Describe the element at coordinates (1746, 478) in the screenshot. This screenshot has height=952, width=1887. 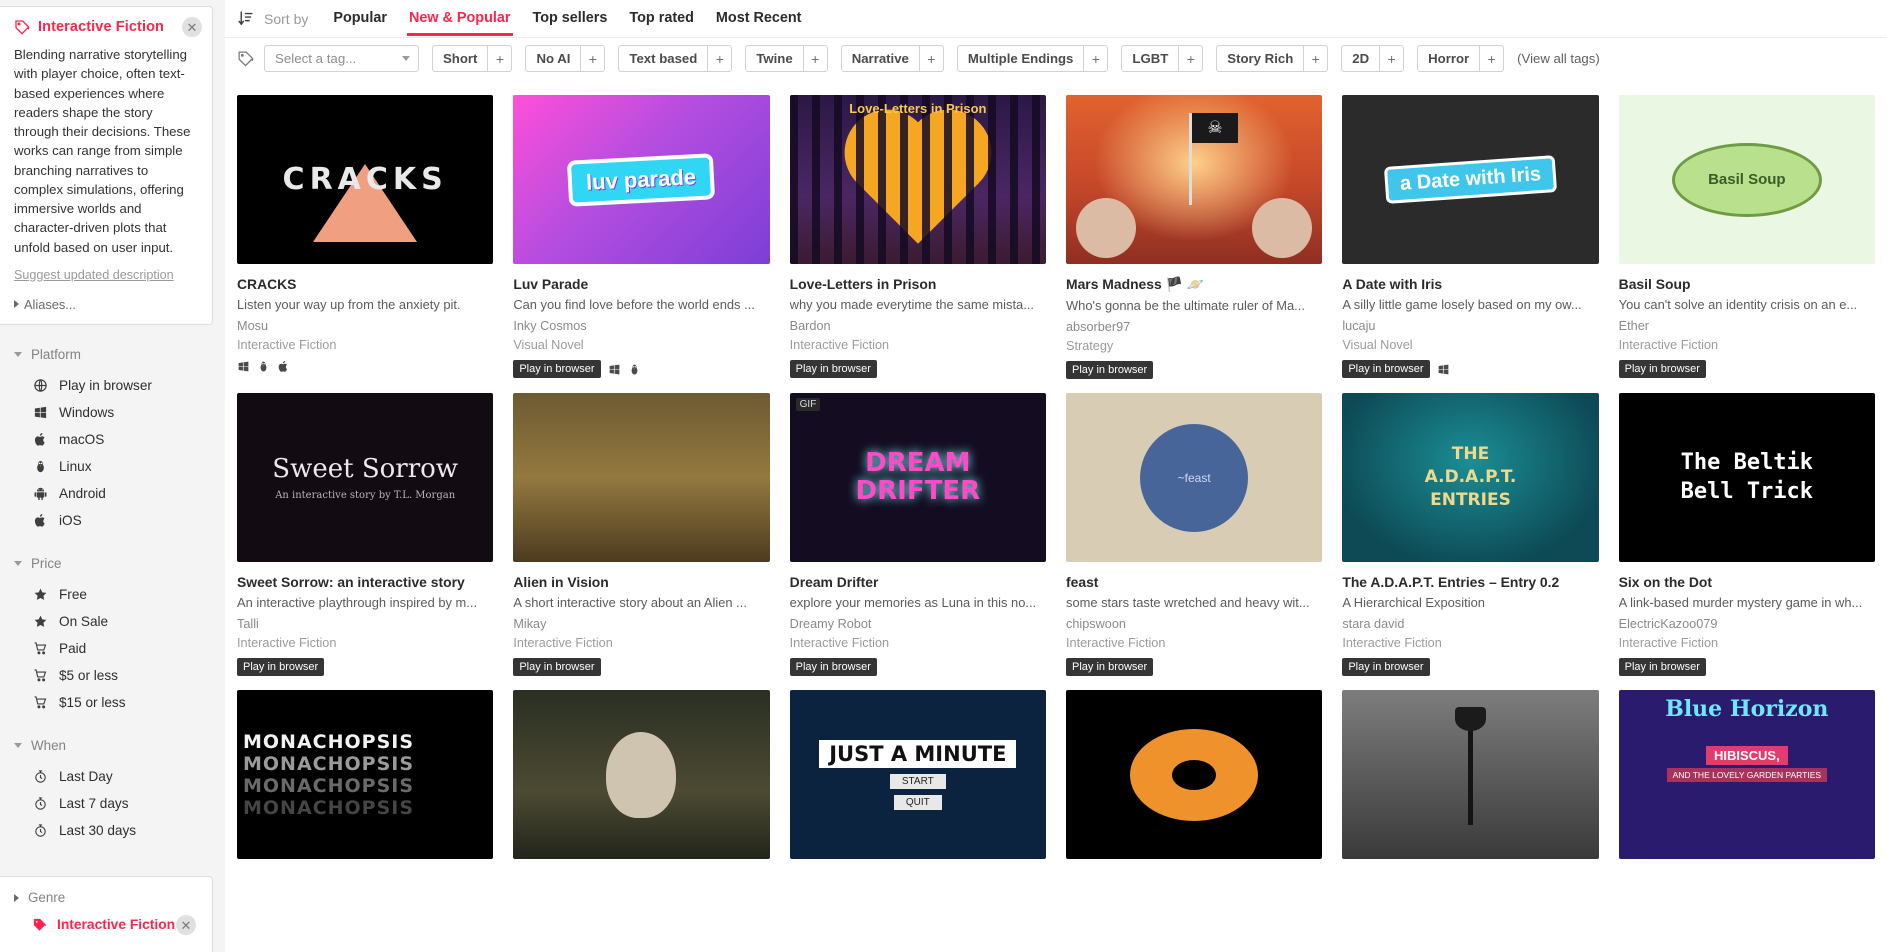
I see `game-thumbnail: The Beltik Bell Trick` at that location.